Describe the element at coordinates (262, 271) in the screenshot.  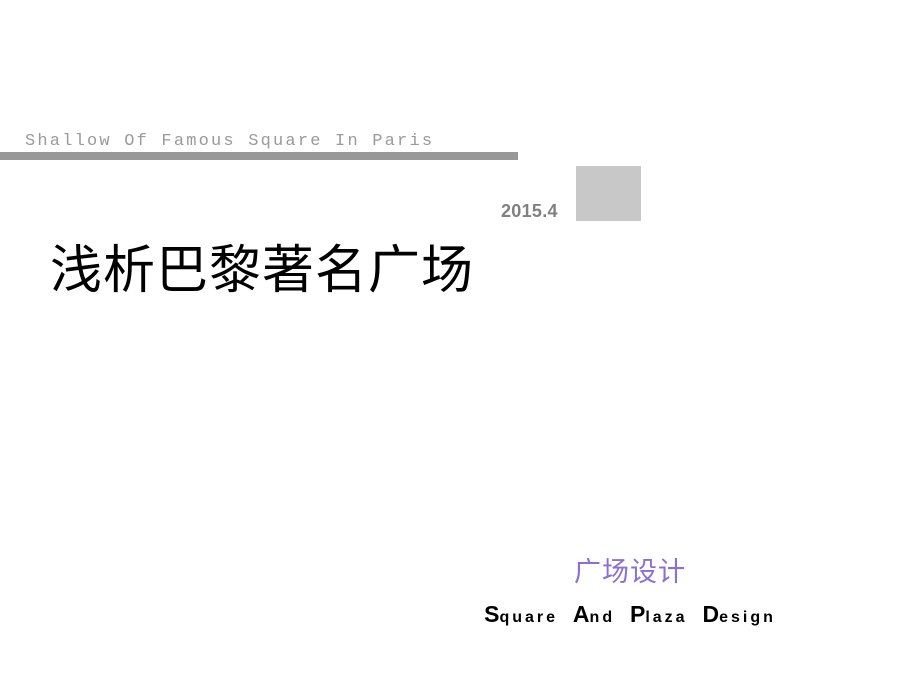
I see `slide-main-title: 浅析巴黎著名广场` at that location.